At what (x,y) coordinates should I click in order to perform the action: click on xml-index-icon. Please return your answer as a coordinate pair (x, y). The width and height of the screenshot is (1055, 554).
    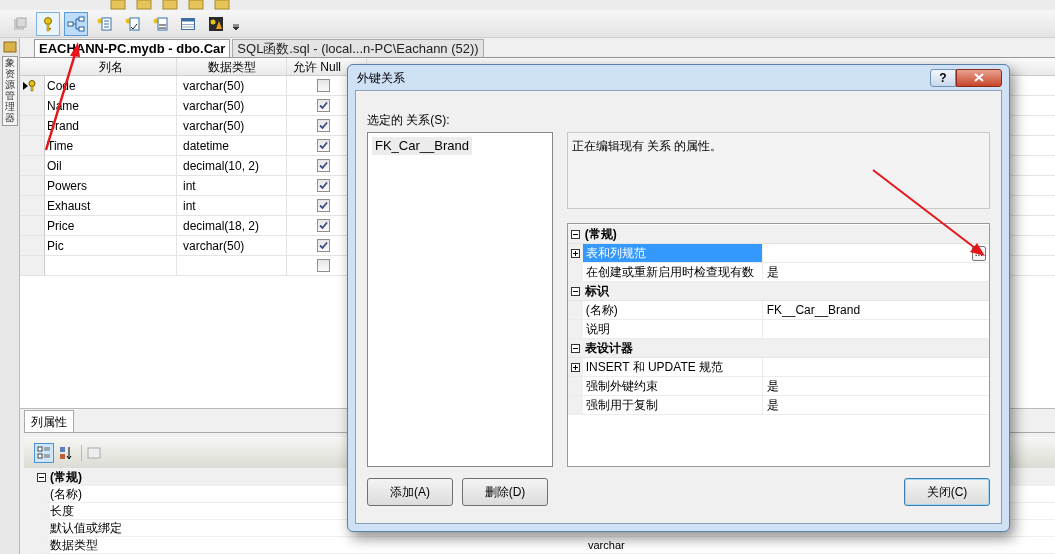
    Looking at the image, I should click on (160, 23).